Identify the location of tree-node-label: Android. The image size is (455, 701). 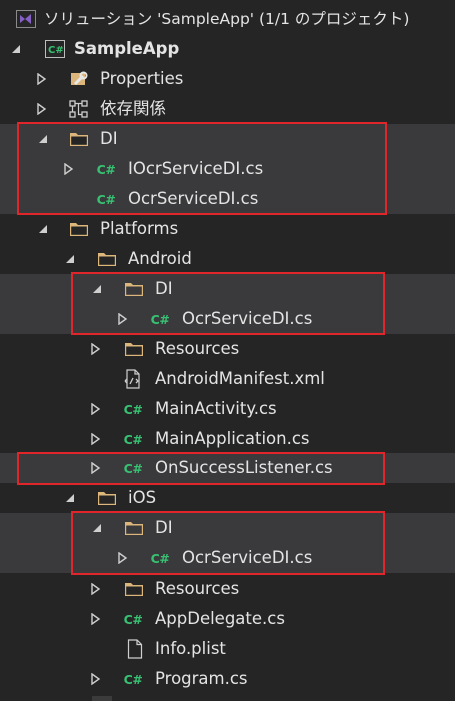
(160, 258).